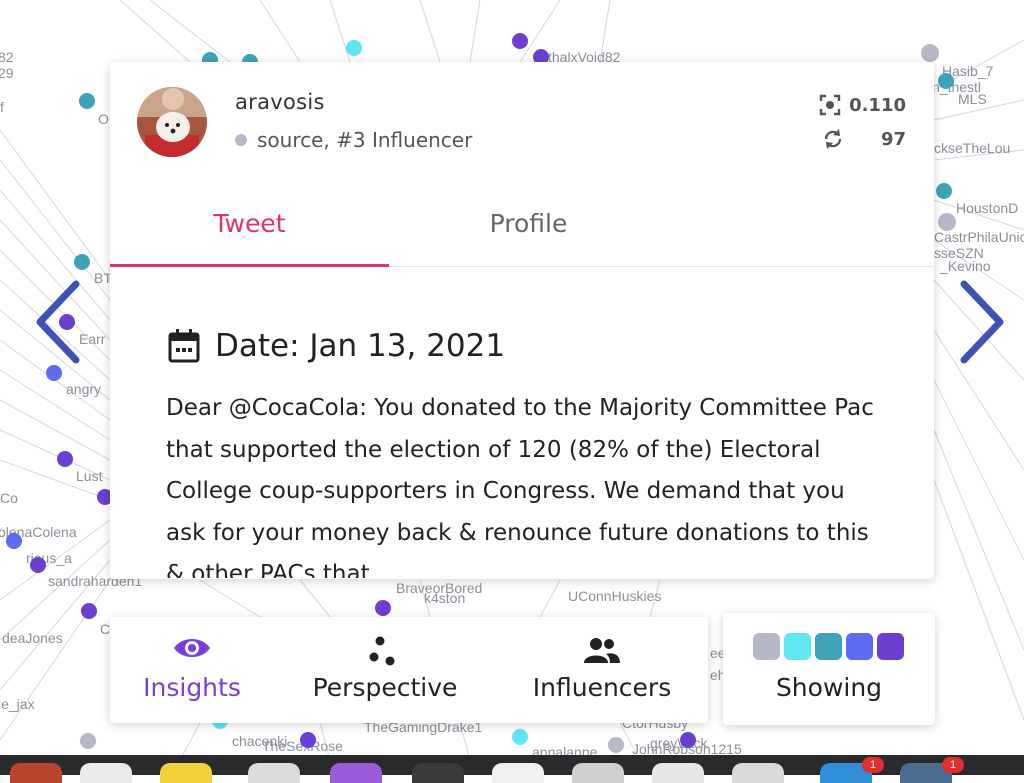 This screenshot has width=1024, height=783. I want to click on eye-icon, so click(192, 648).